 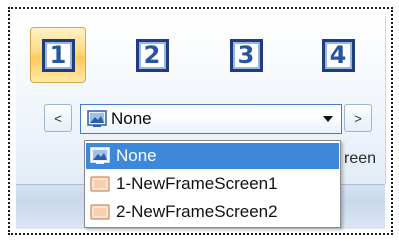 What do you see at coordinates (197, 183) in the screenshot?
I see `dropdown-item-label: 1-NewFrameScreen1` at bounding box center [197, 183].